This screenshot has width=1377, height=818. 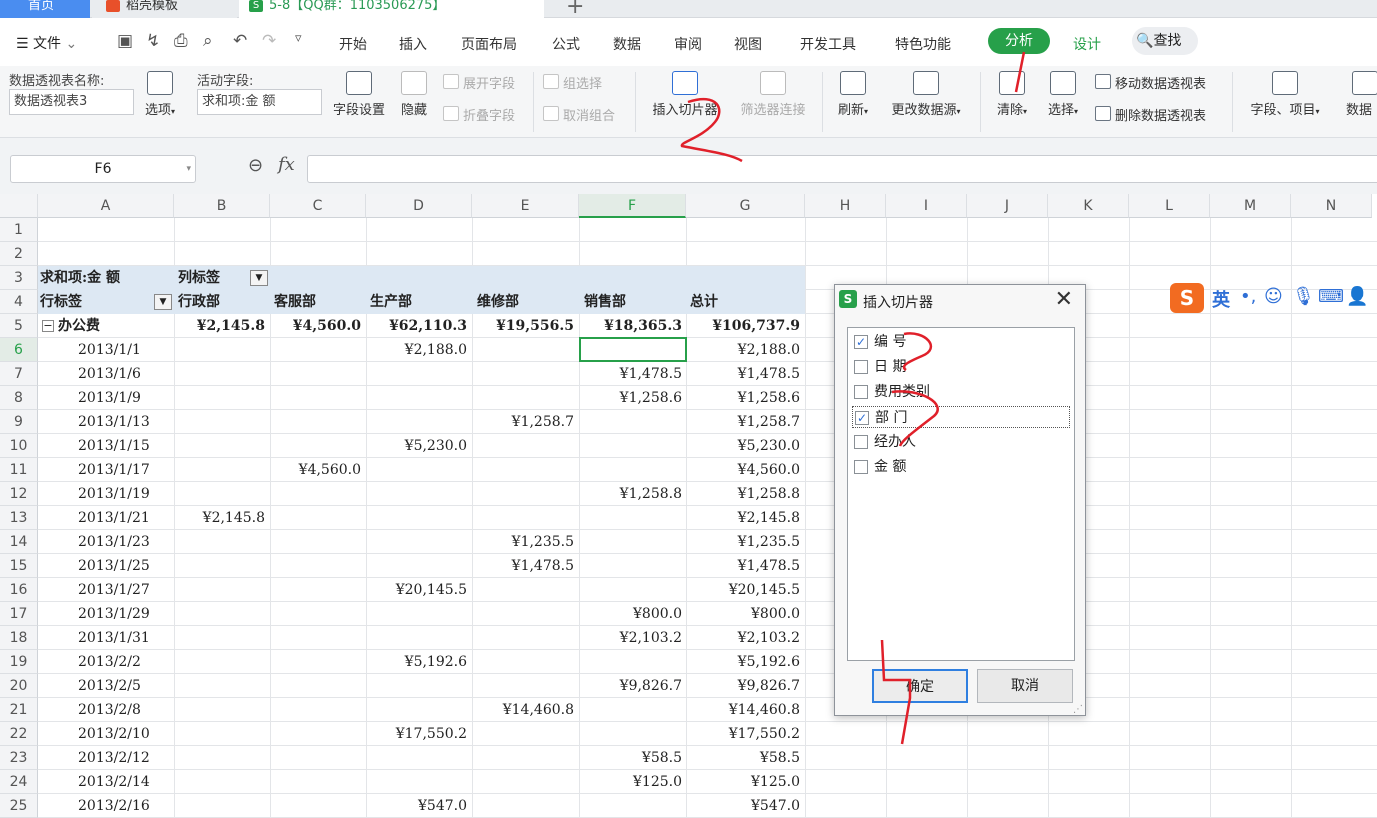 I want to click on row-header-22: 22, so click(x=19, y=734).